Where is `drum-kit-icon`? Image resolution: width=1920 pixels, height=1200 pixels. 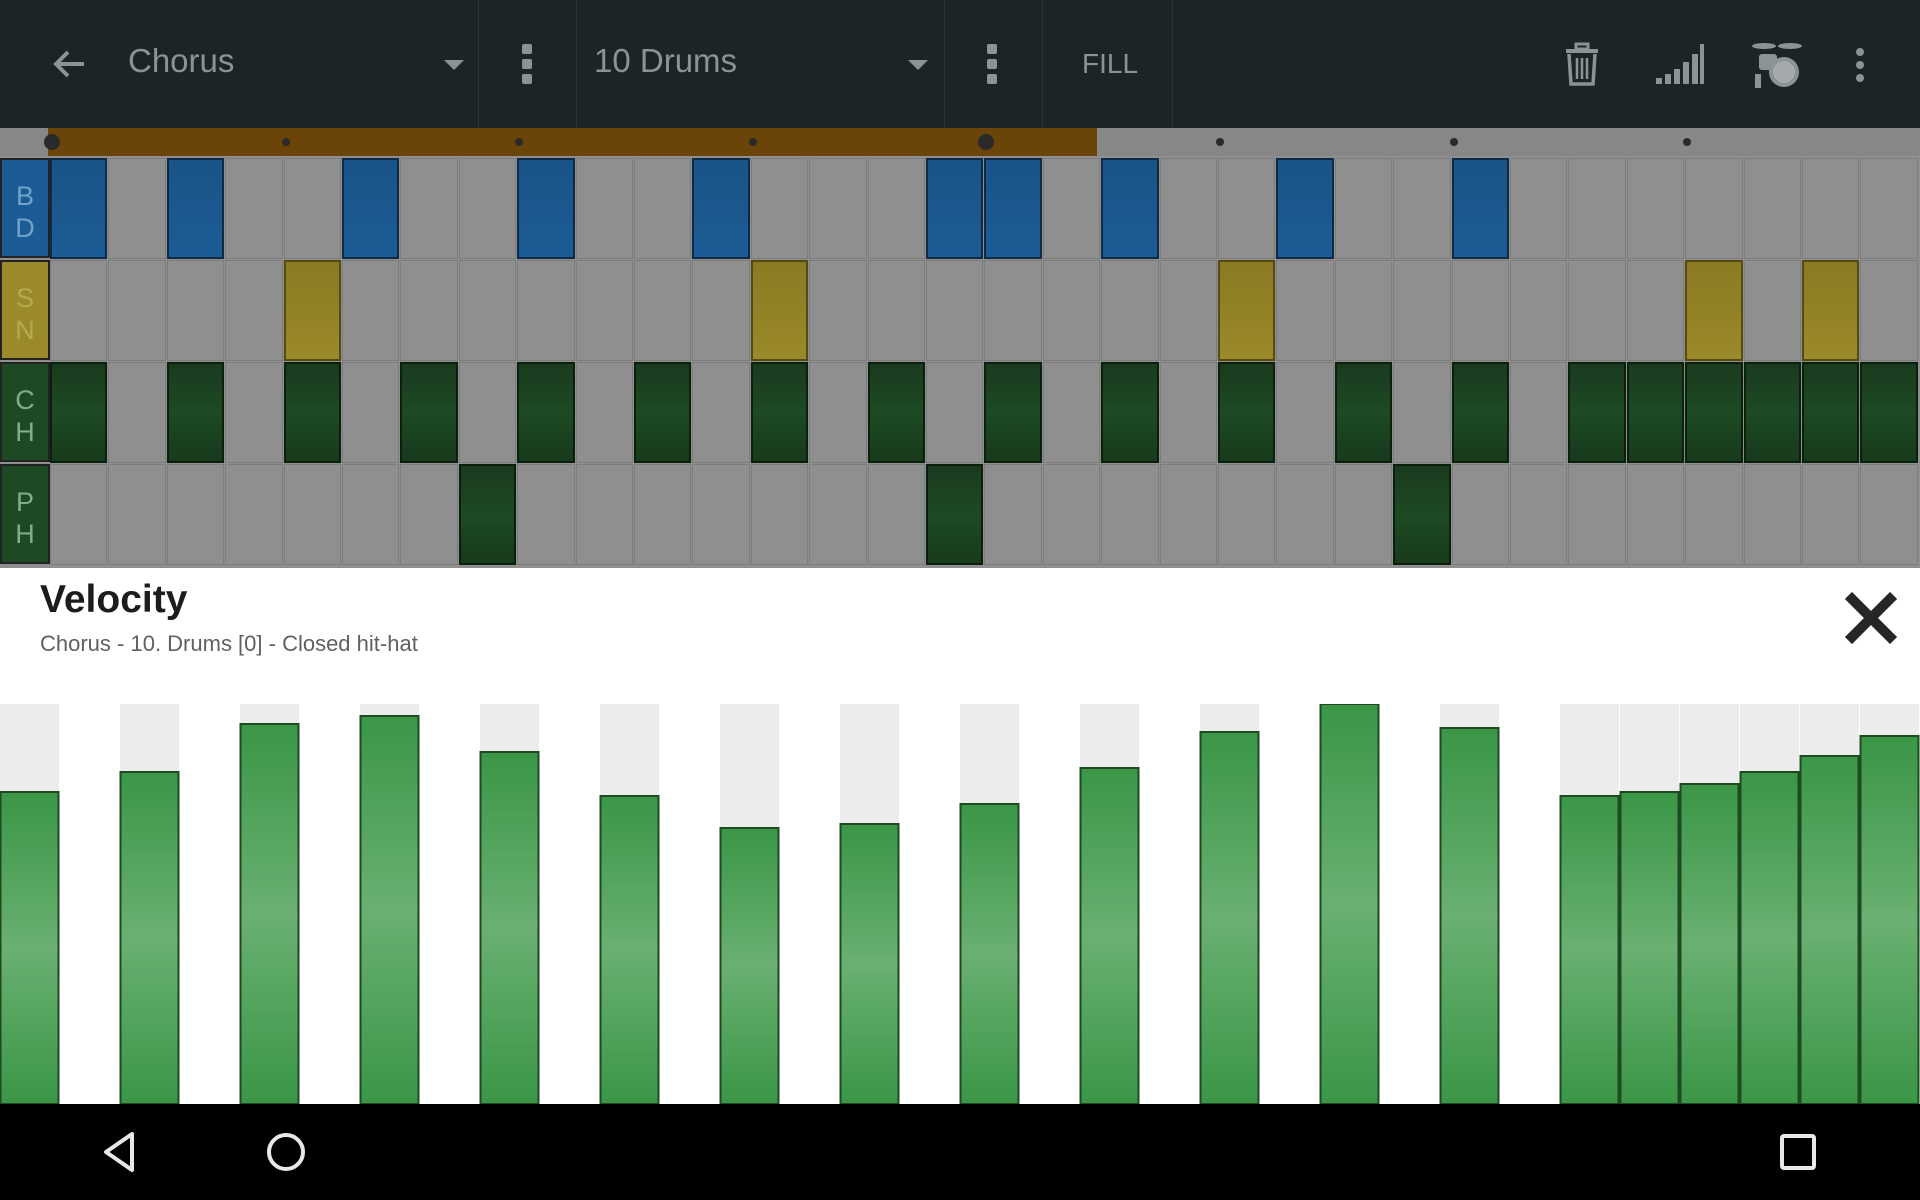
drum-kit-icon is located at coordinates (1776, 64).